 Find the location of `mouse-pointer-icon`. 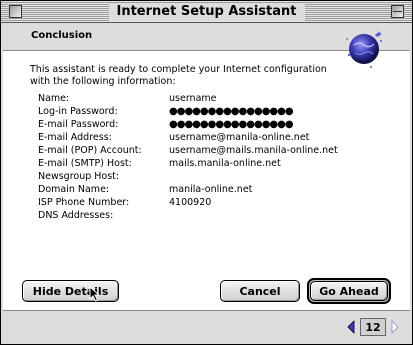

mouse-pointer-icon is located at coordinates (95, 294).